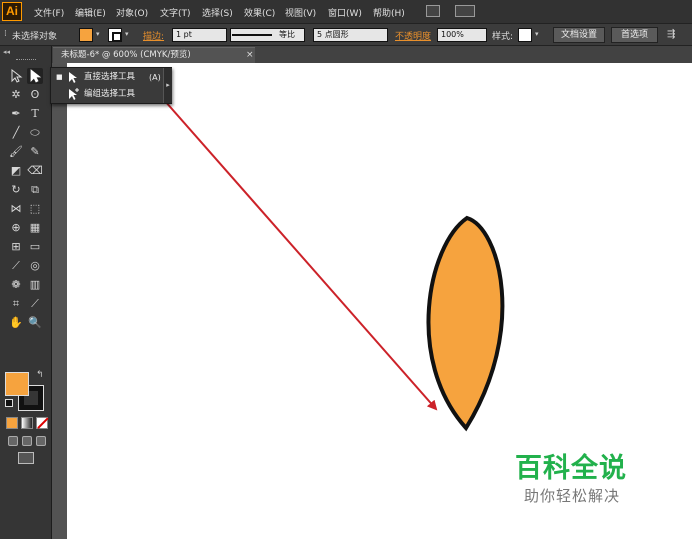 This screenshot has height=539, width=692. What do you see at coordinates (41, 441) in the screenshot?
I see `draw-inside-icon` at bounding box center [41, 441].